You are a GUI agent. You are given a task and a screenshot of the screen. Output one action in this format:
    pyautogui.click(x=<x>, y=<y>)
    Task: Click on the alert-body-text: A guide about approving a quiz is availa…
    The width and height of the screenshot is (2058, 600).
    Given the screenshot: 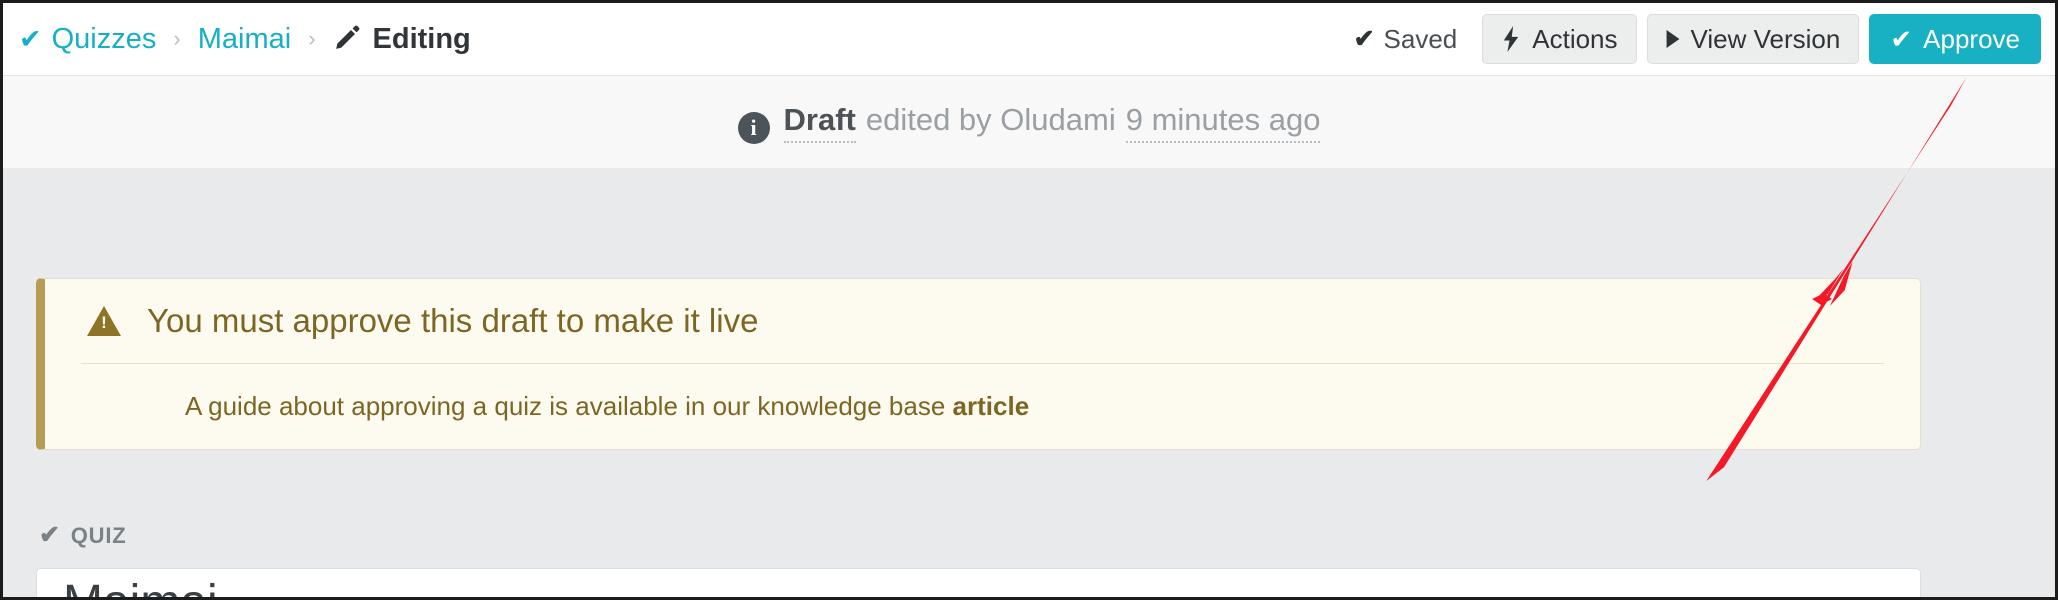 What is the action you would take?
    pyautogui.click(x=569, y=405)
    